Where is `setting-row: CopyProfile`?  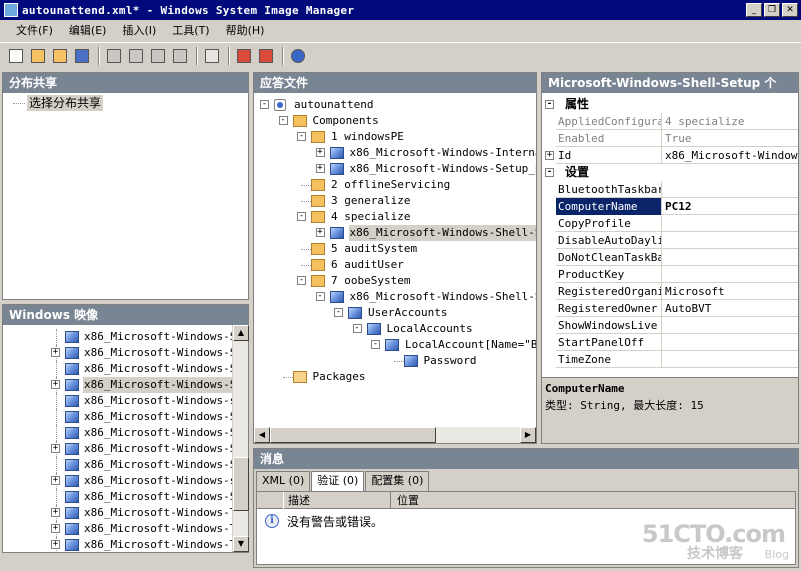
setting-row: CopyProfile is located at coordinates (677, 223).